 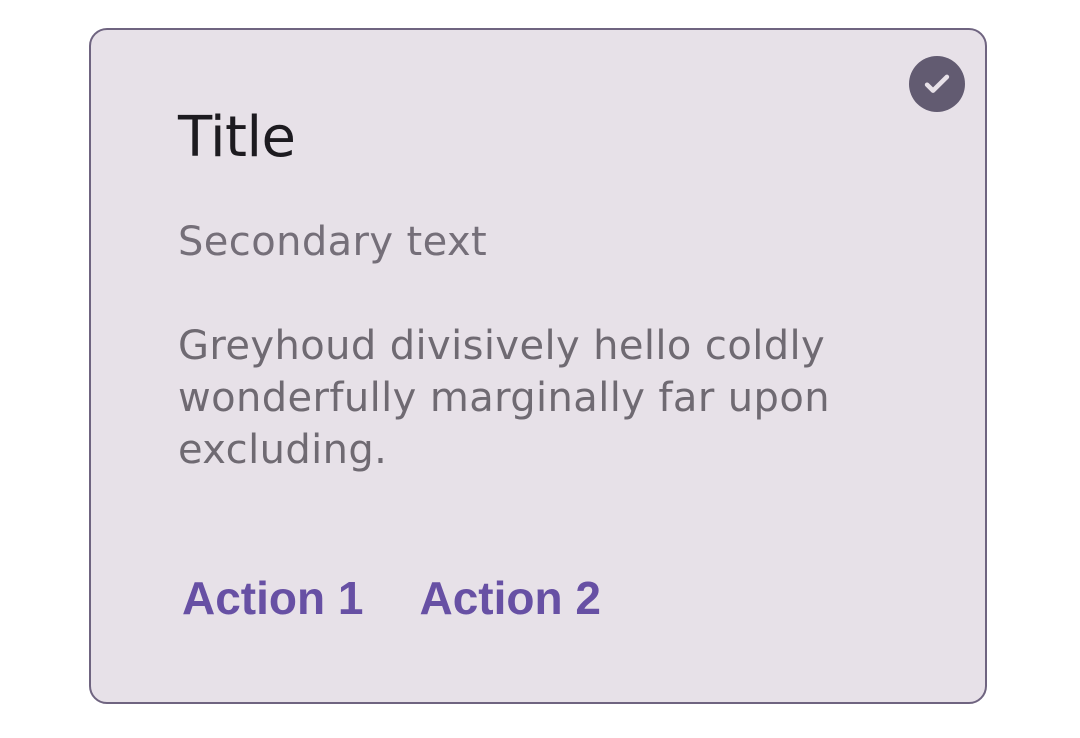 I want to click on action-2-button: Action 2, so click(x=509, y=598).